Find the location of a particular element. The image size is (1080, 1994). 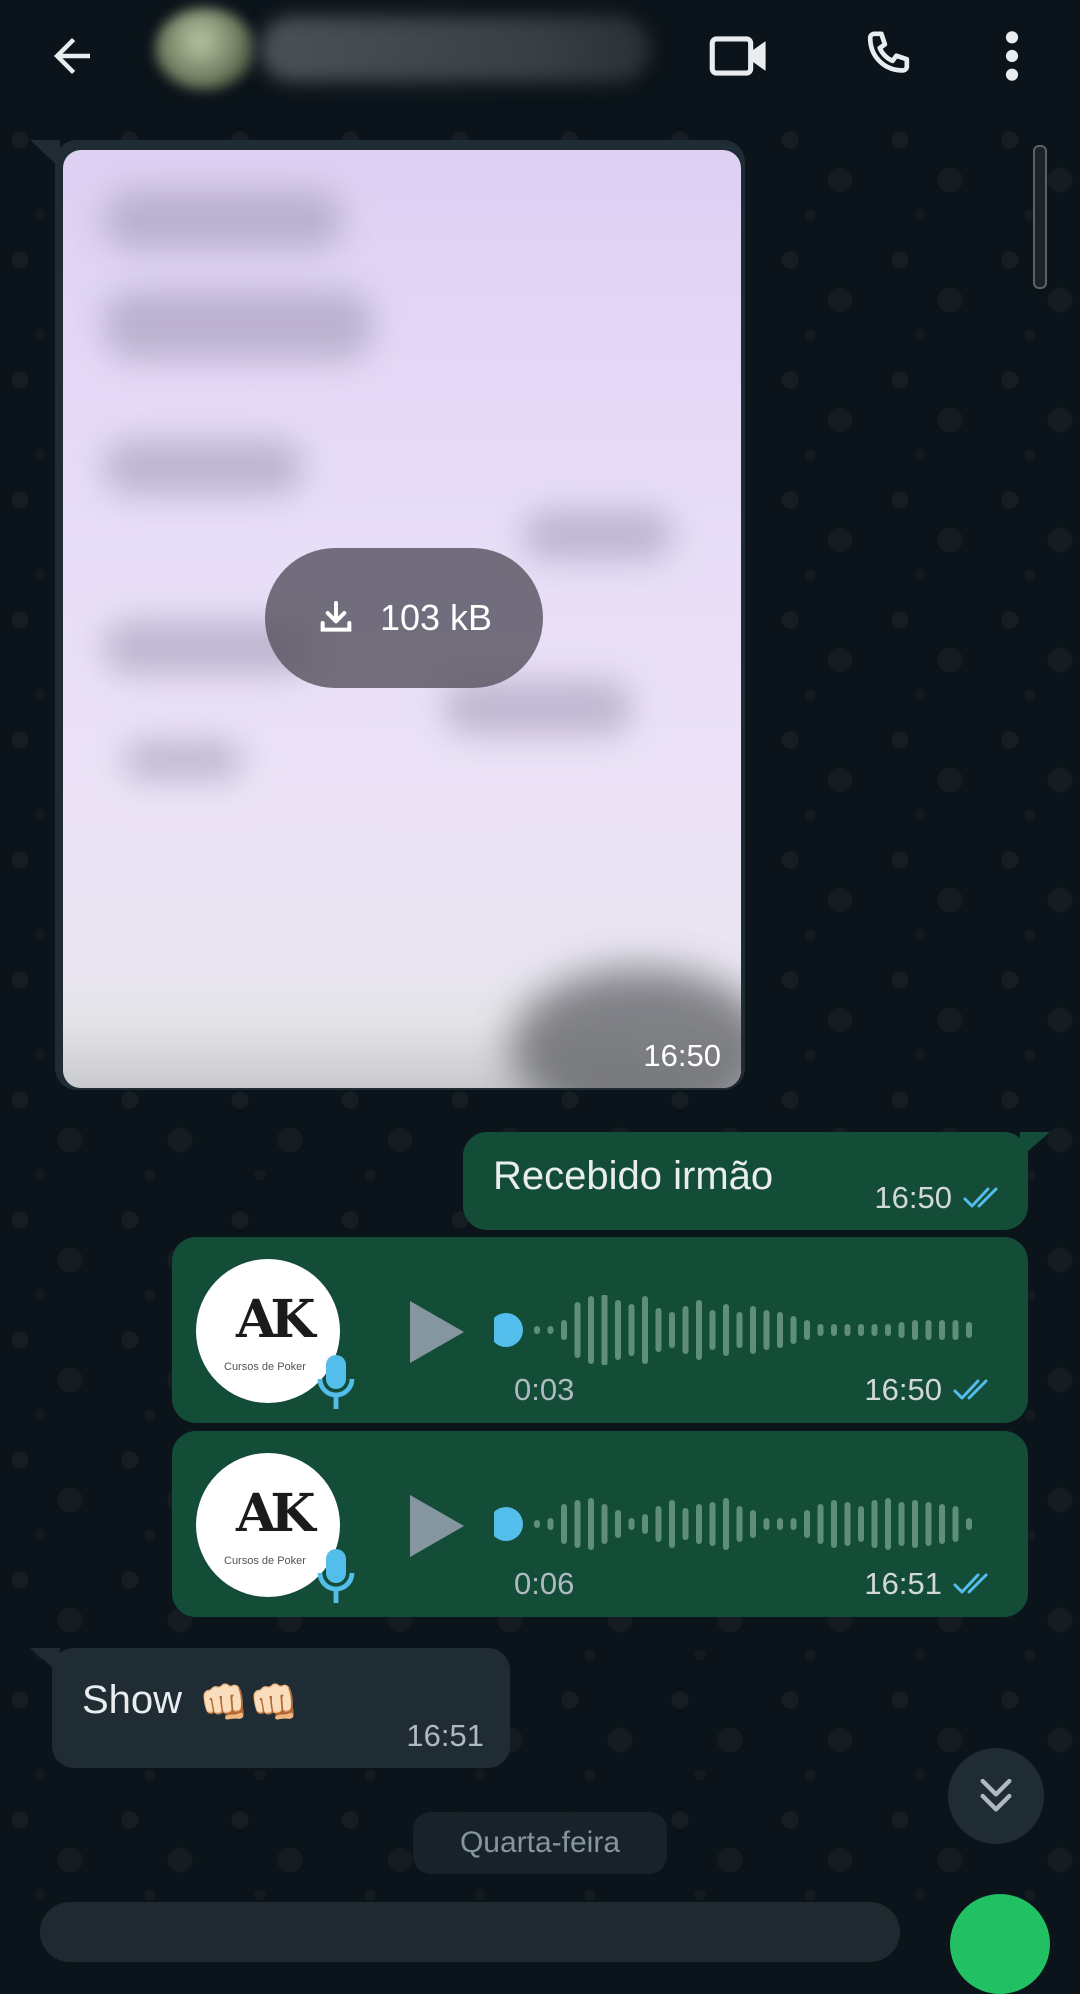

double-chevron-down-icon is located at coordinates (996, 1795).